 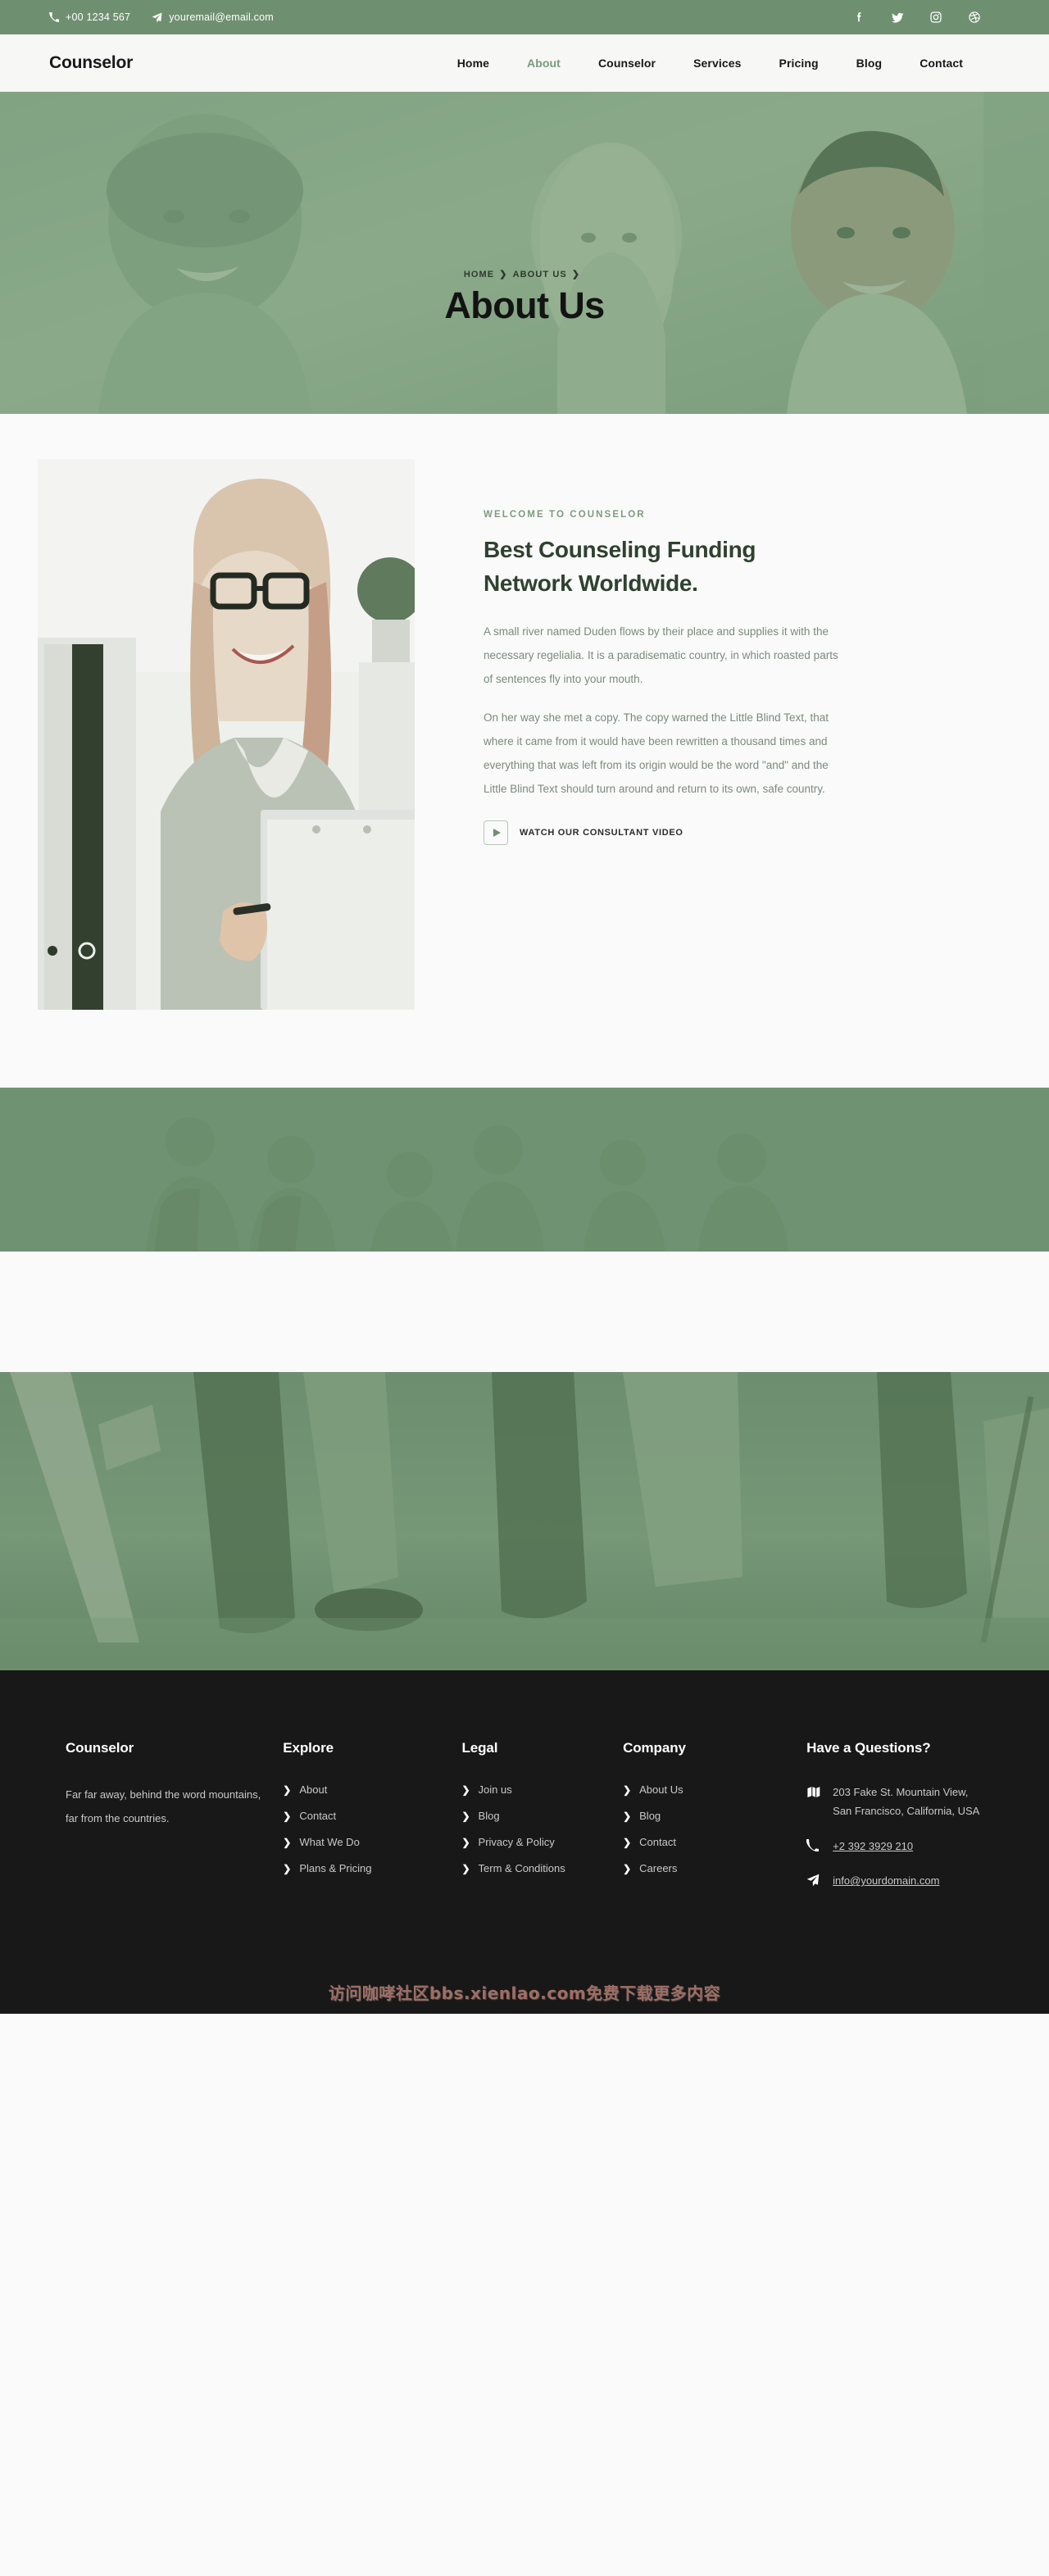 What do you see at coordinates (936, 17) in the screenshot?
I see `instagram-icon` at bounding box center [936, 17].